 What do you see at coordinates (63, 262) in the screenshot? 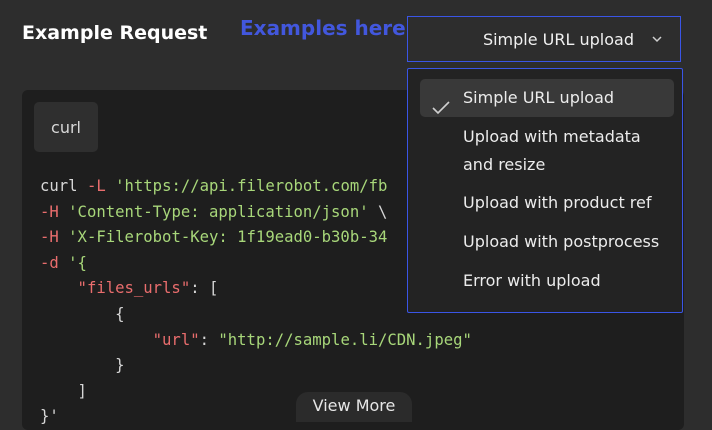
I see `code-line-4: -d '{` at bounding box center [63, 262].